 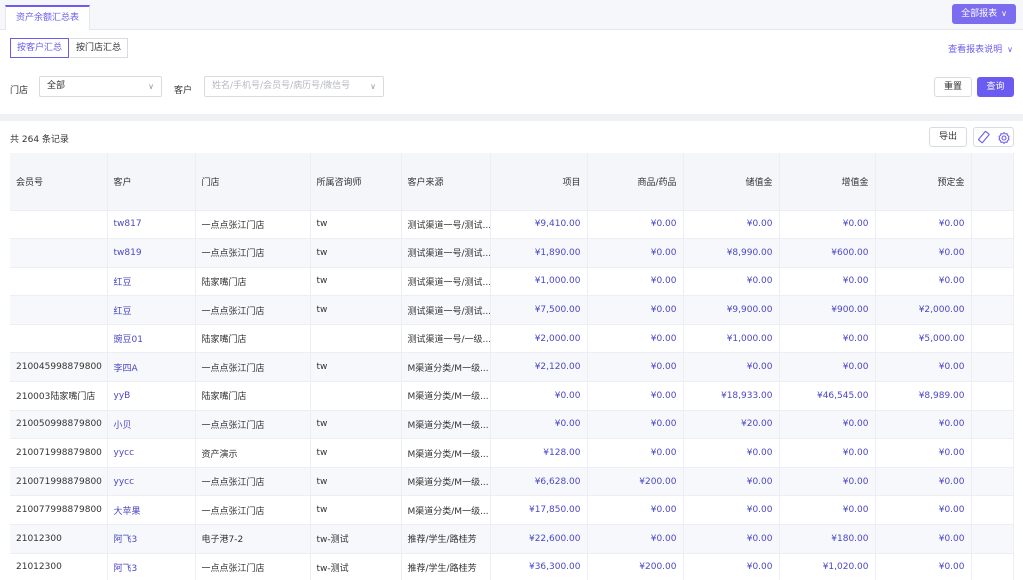 I want to click on cell-customer: tw819, so click(x=151, y=253).